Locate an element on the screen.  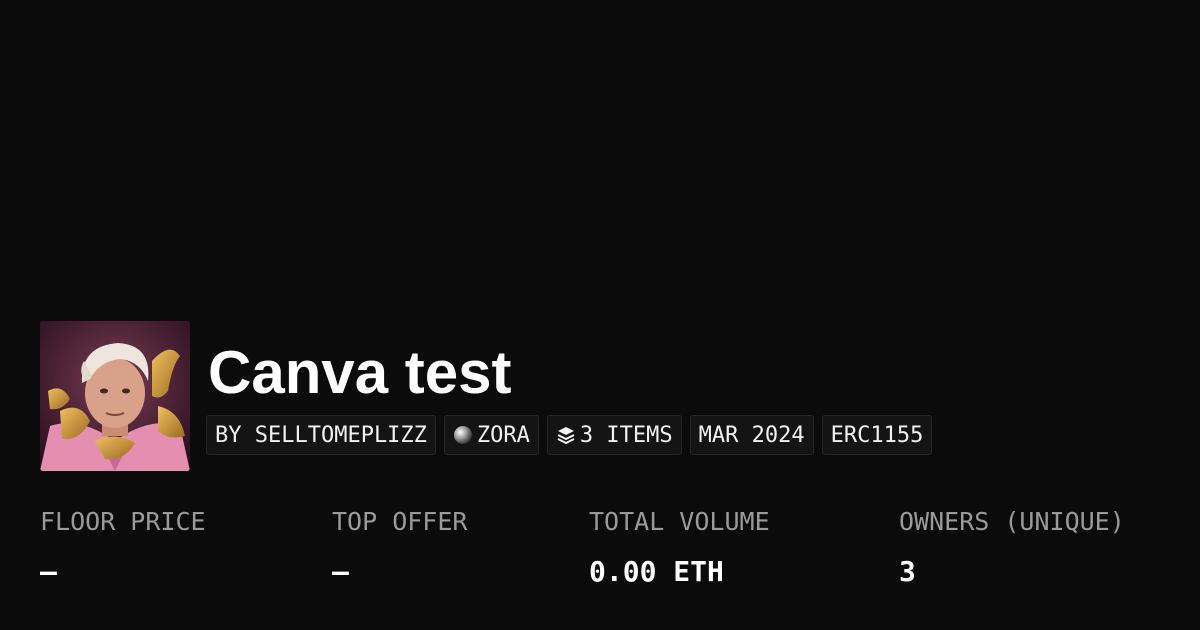
top-offer-value: – is located at coordinates (340, 571).